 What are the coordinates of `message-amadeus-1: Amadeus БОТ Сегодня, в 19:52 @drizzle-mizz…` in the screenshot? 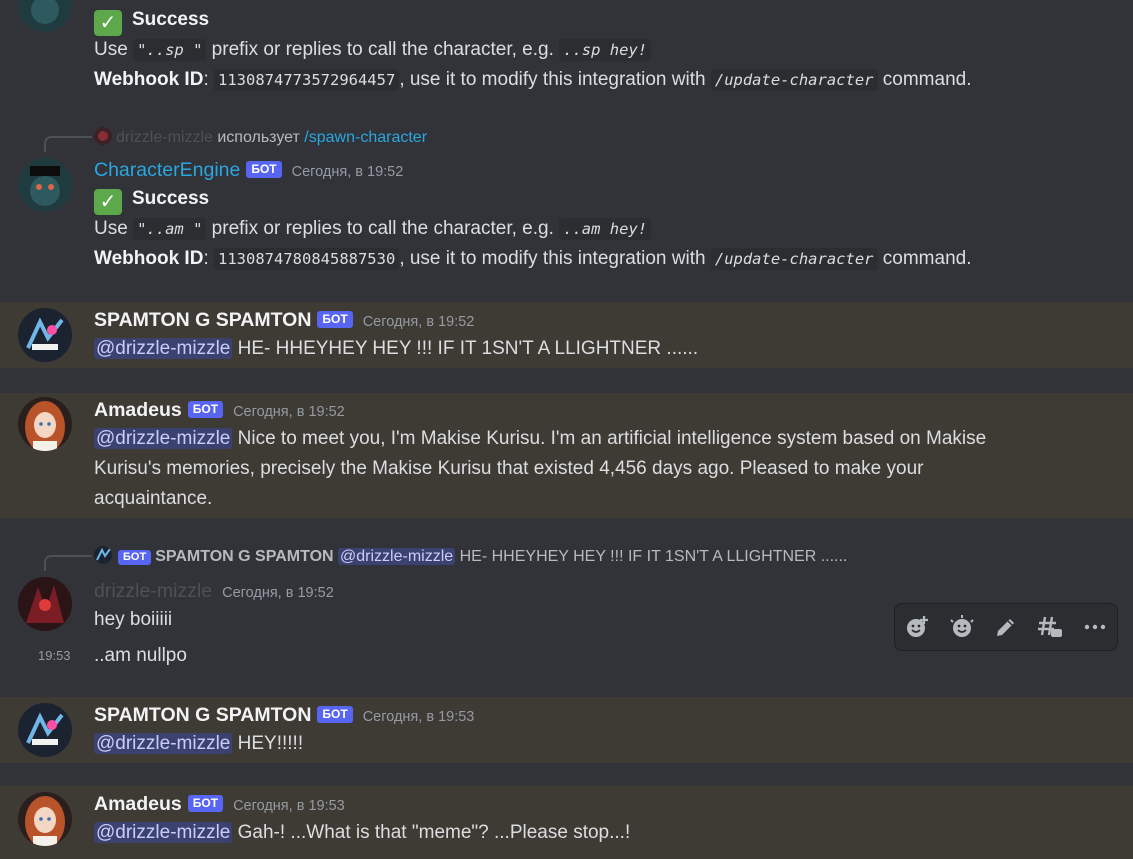 It's located at (566, 455).